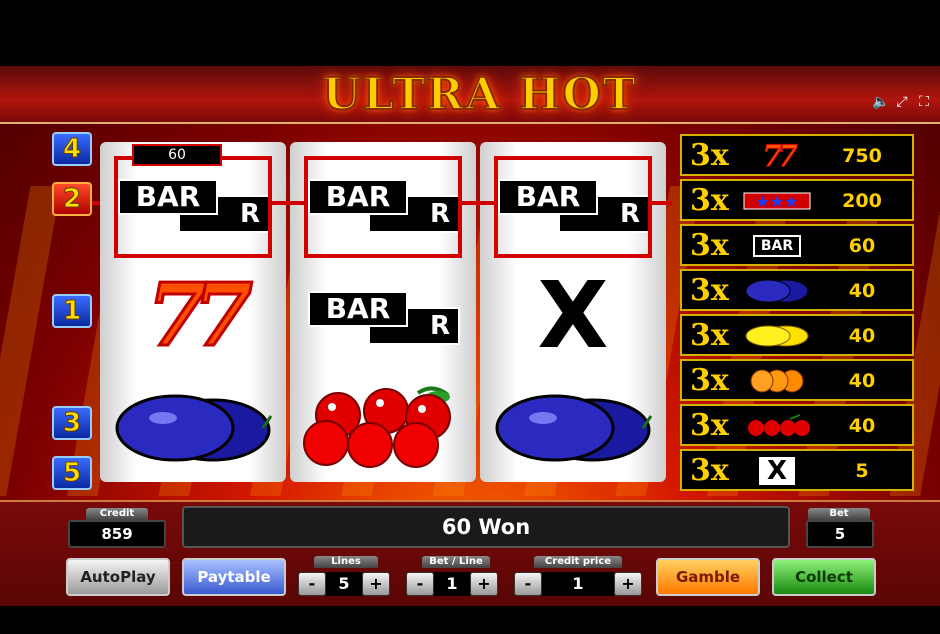 The height and width of the screenshot is (634, 940). I want to click on bet-per-line-stepper: - 1 +, so click(452, 584).